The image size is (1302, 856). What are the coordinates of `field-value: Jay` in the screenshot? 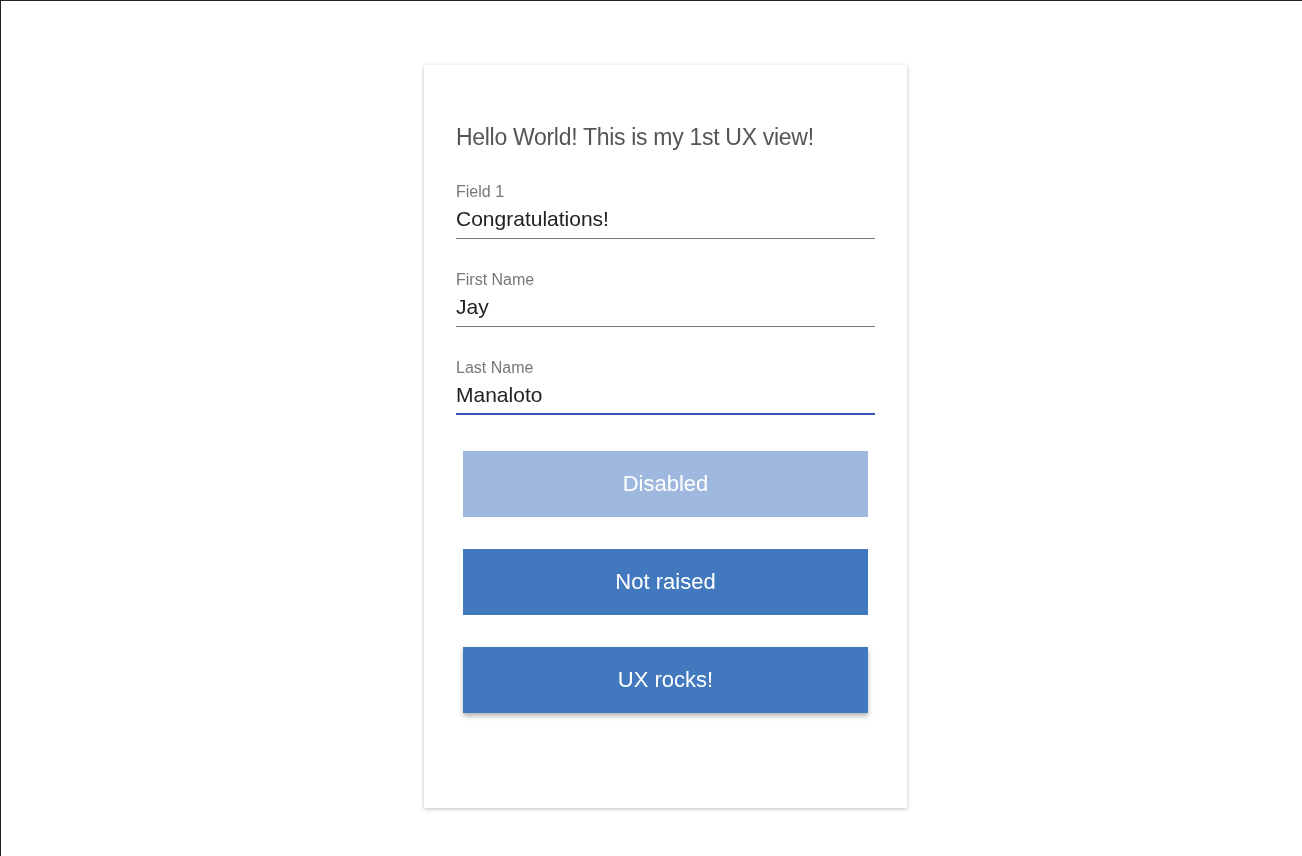 It's located at (473, 307).